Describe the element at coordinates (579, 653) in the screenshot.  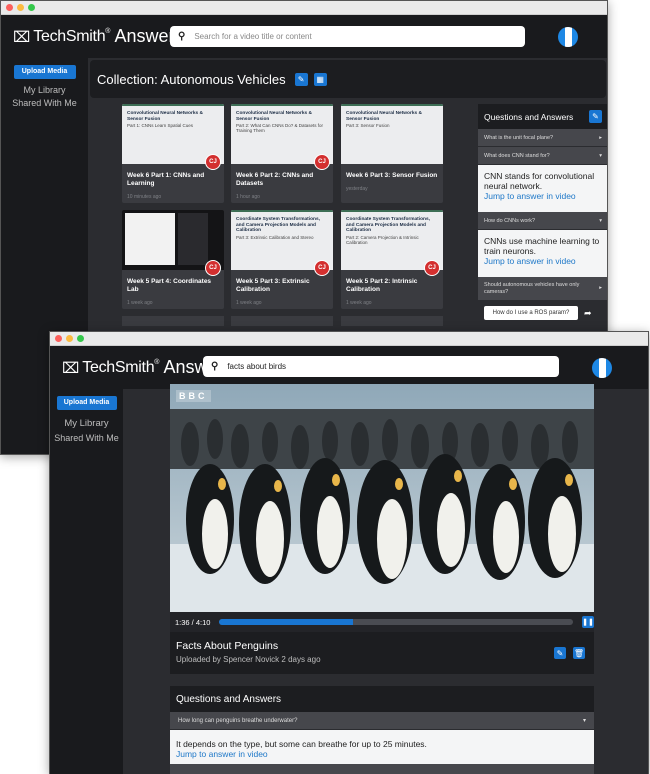
I see `delete-video-button: 🗑` at that location.